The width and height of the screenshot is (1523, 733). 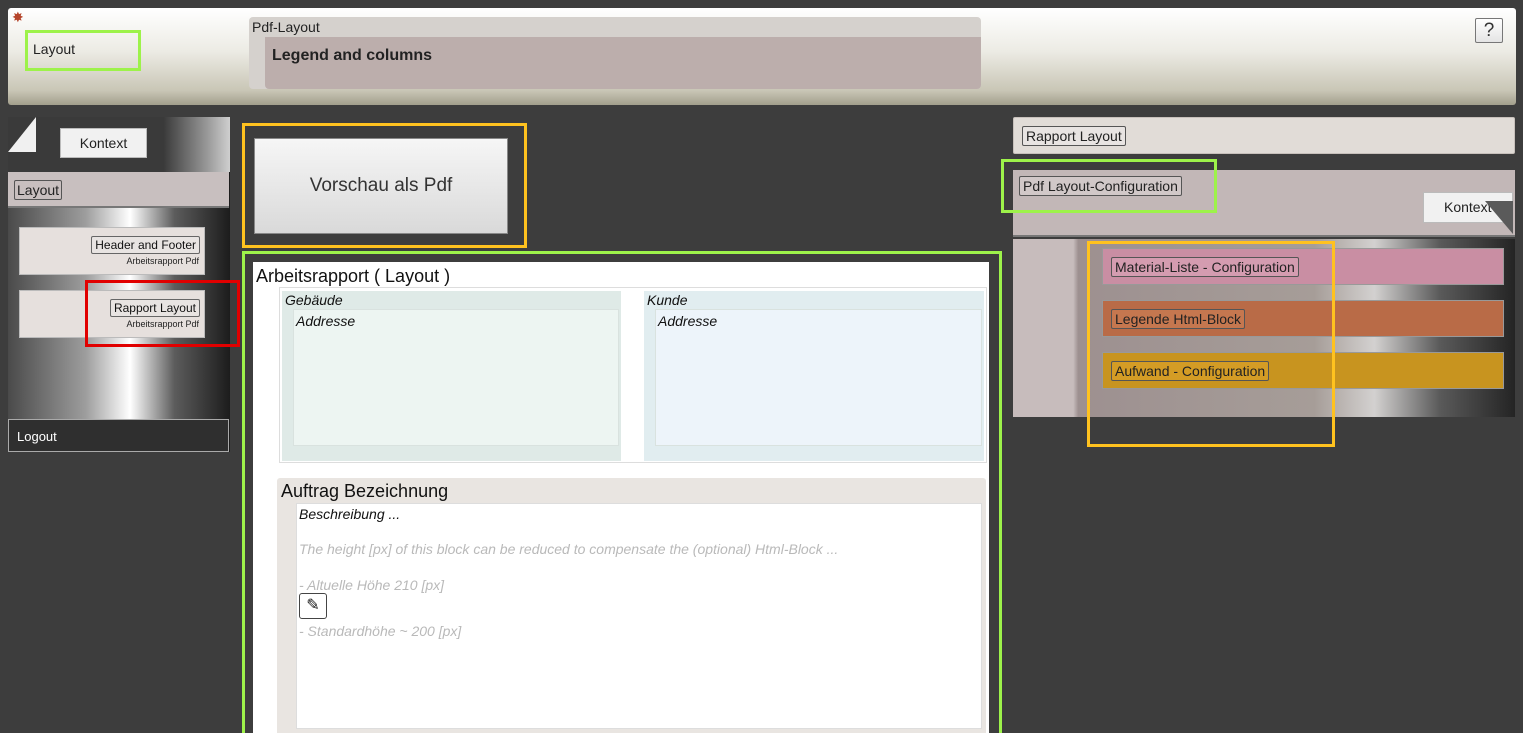 I want to click on header-layout-label: Layout, so click(x=83, y=50).